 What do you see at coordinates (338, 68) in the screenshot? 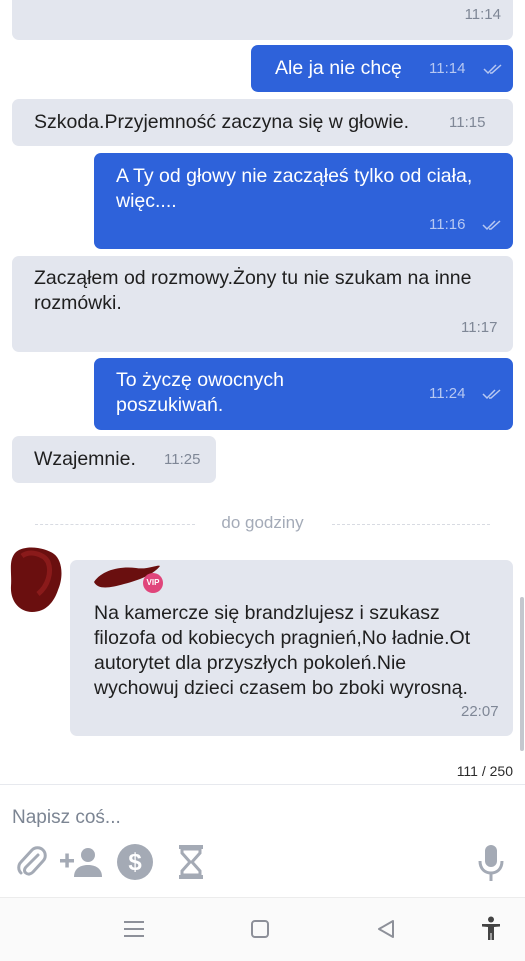
I see `message-text: Ale ja nie chcę` at bounding box center [338, 68].